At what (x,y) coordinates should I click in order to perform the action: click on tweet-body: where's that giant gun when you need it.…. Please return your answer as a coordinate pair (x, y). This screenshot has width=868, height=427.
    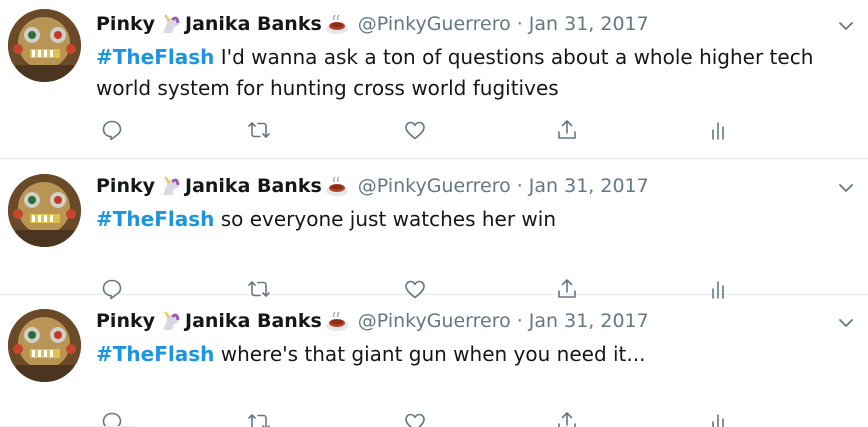
    Looking at the image, I should click on (430, 354).